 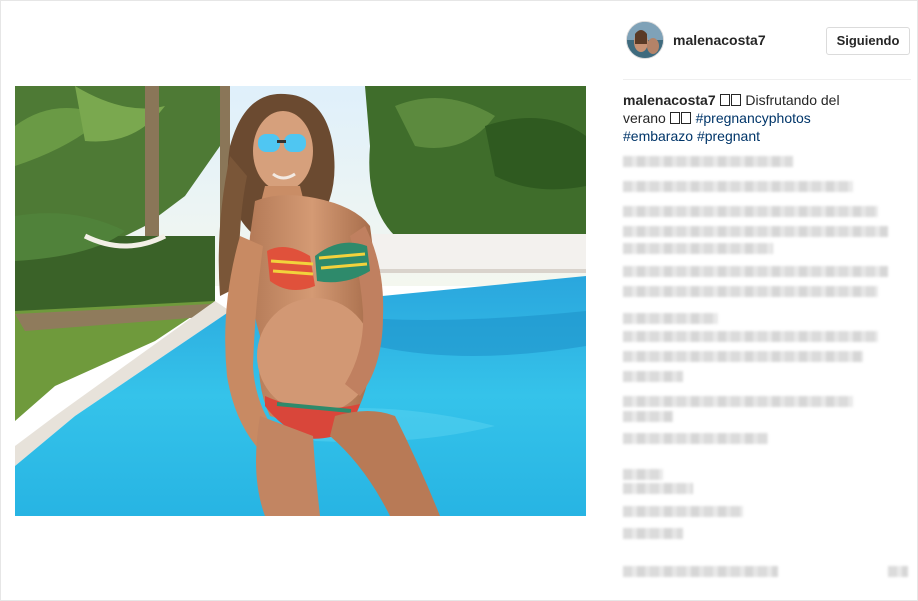 What do you see at coordinates (728, 136) in the screenshot?
I see `hashtag-link: #pregnant` at bounding box center [728, 136].